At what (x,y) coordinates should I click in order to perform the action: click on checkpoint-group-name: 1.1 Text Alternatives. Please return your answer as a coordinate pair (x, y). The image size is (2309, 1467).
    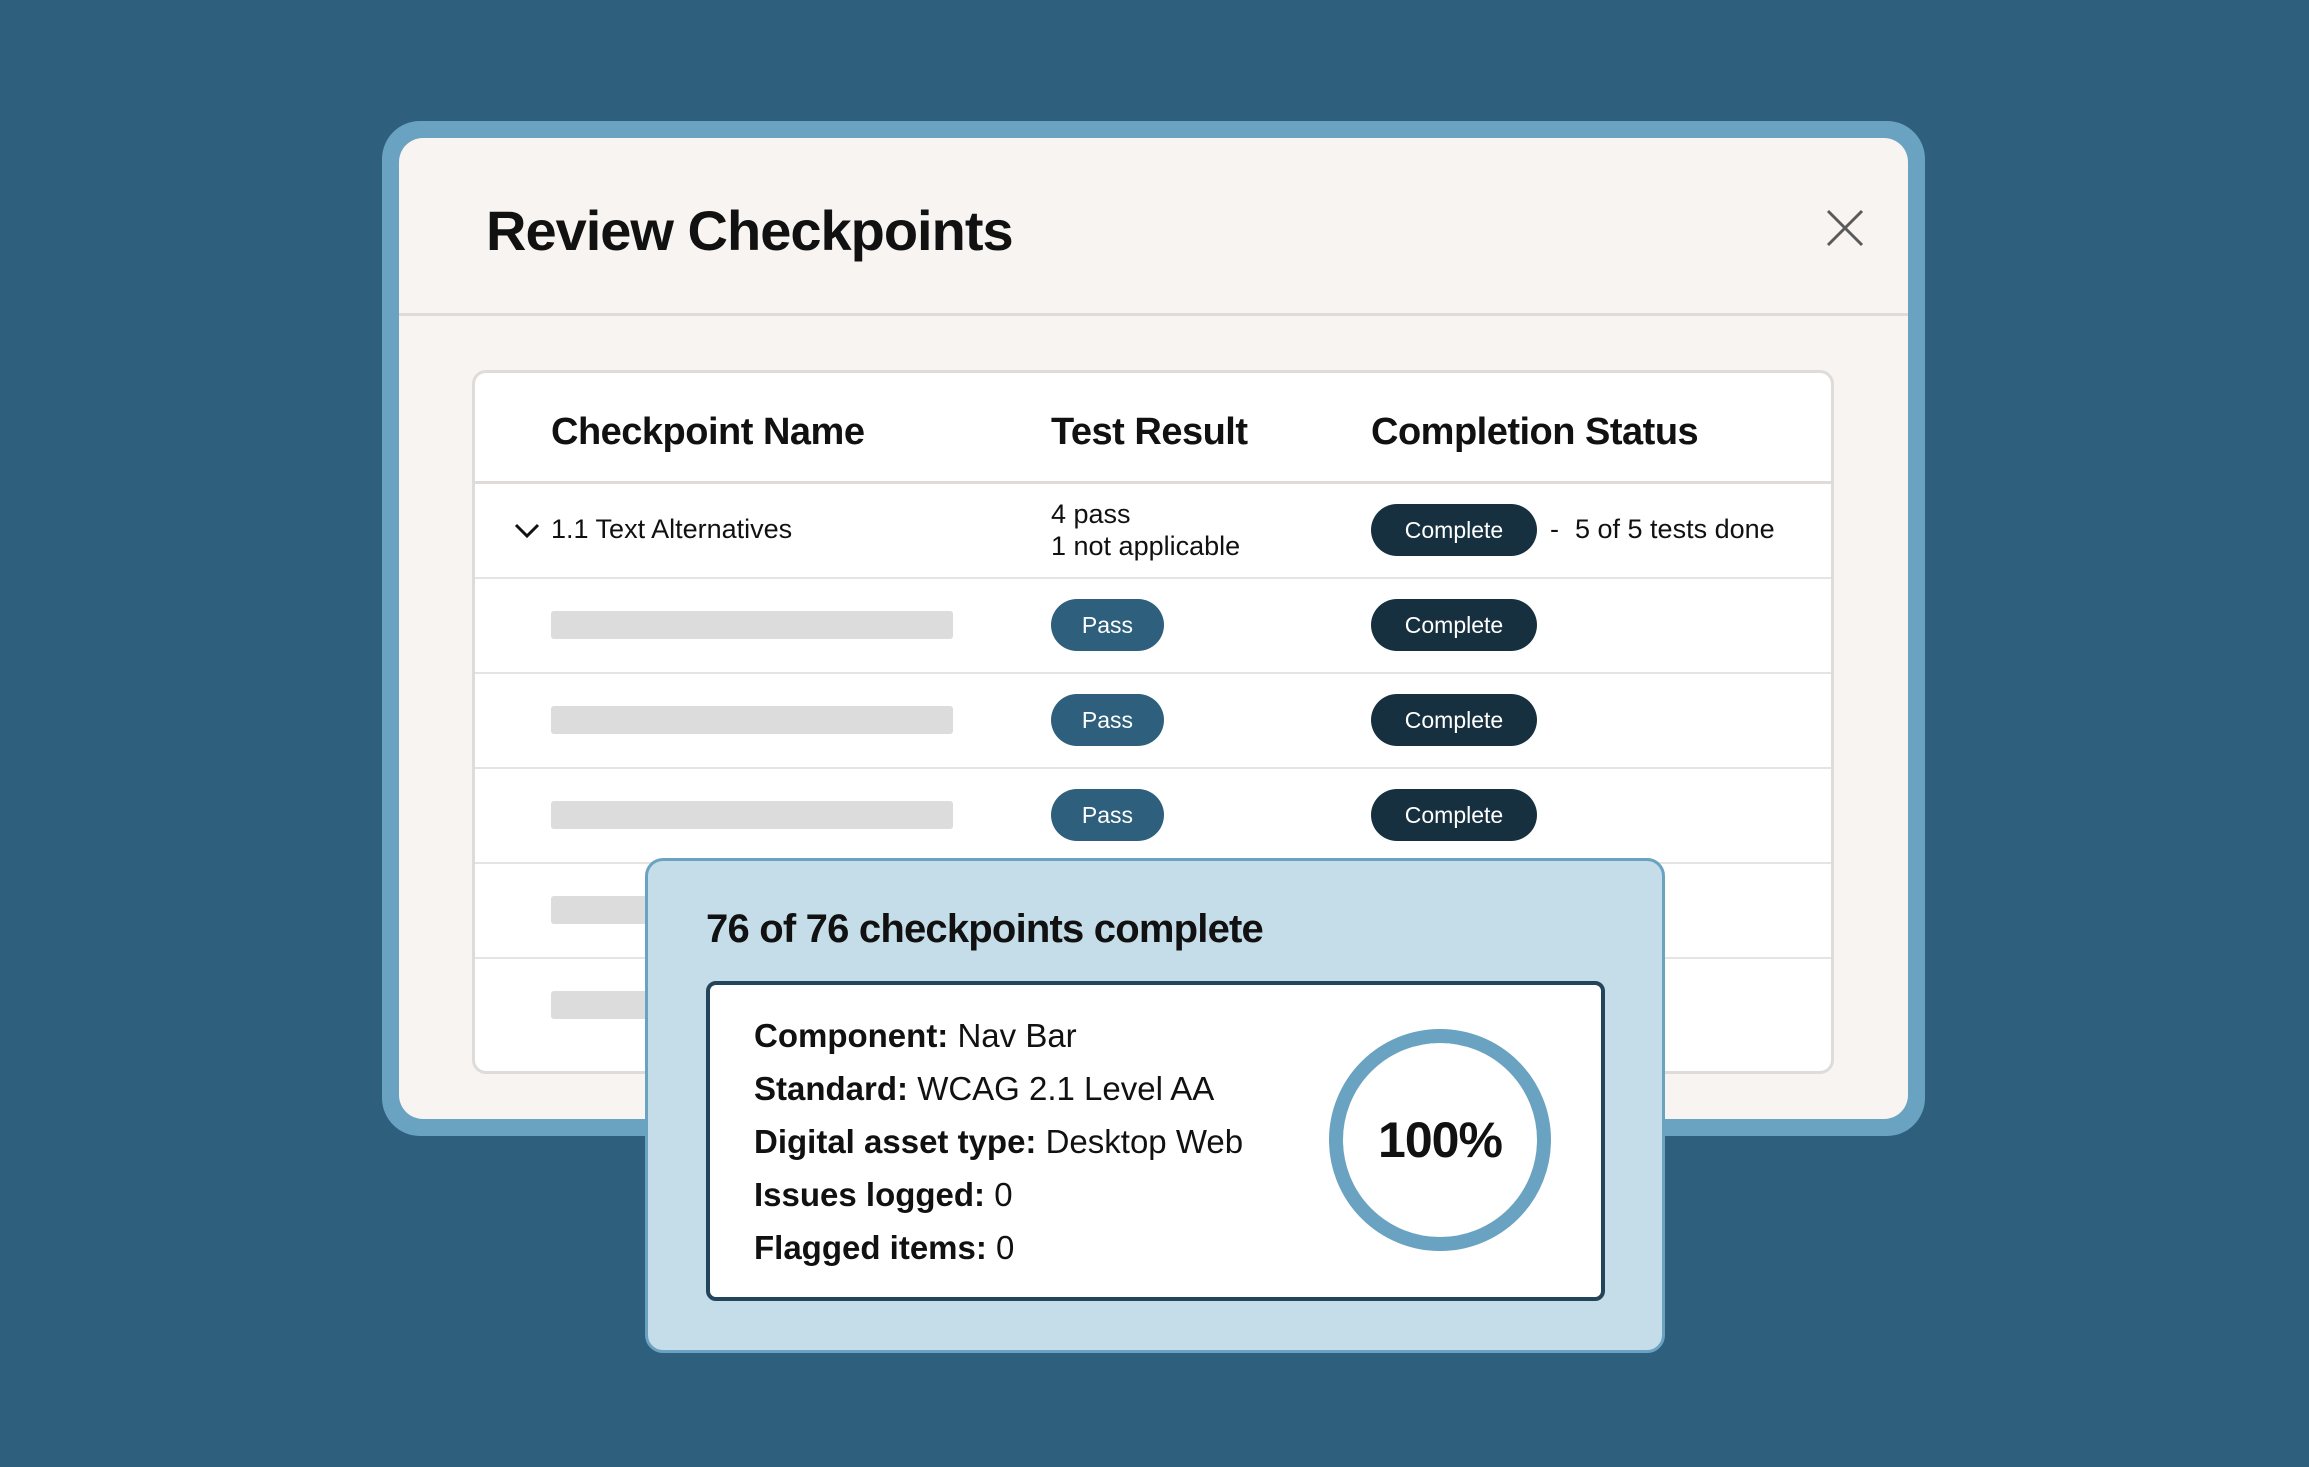
    Looking at the image, I should click on (672, 529).